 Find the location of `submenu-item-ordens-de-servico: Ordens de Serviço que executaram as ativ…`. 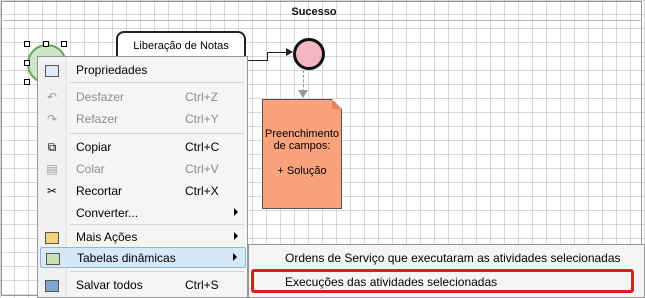

submenu-item-ordens-de-servico: Ordens de Serviço que executaram as ativ… is located at coordinates (446, 258).